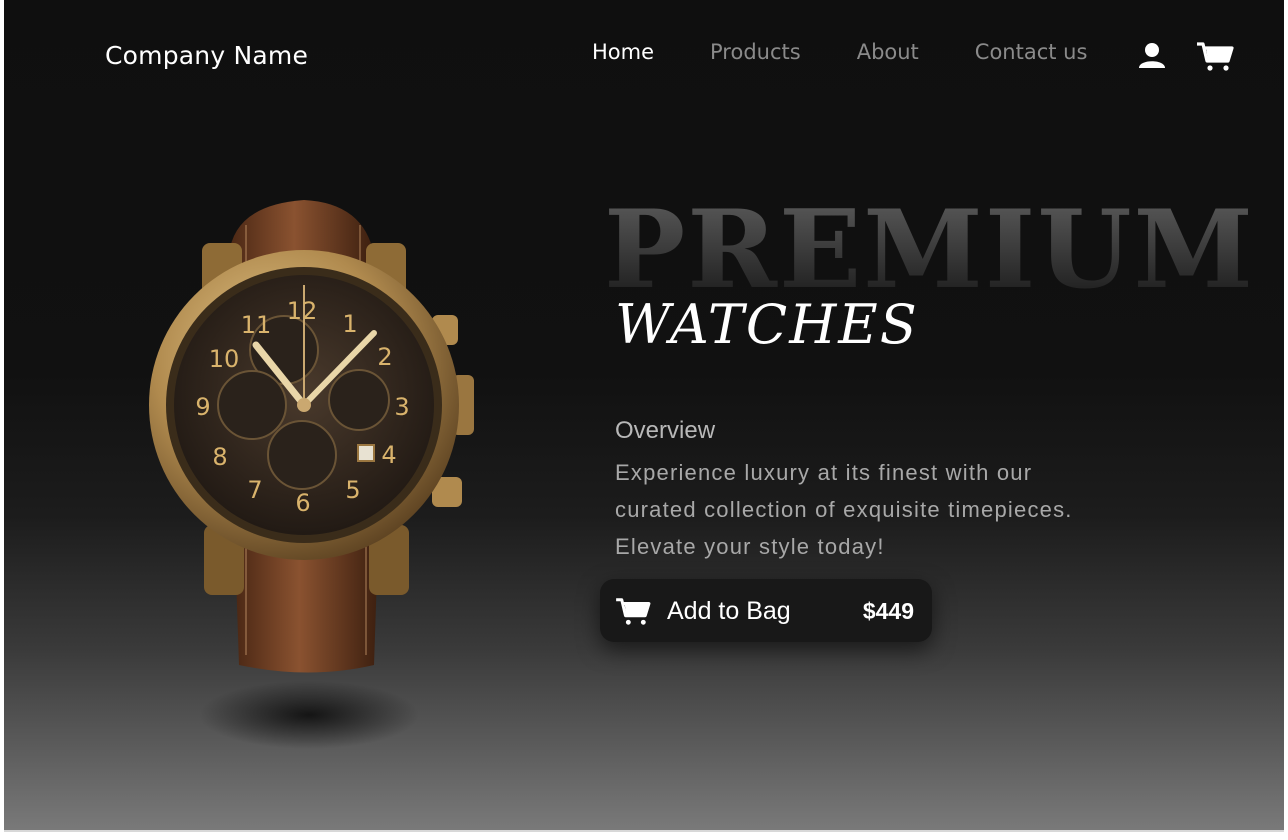 The image size is (1288, 840). Describe the element at coordinates (401, 407) in the screenshot. I see `dial-numeral-3: 3` at that location.